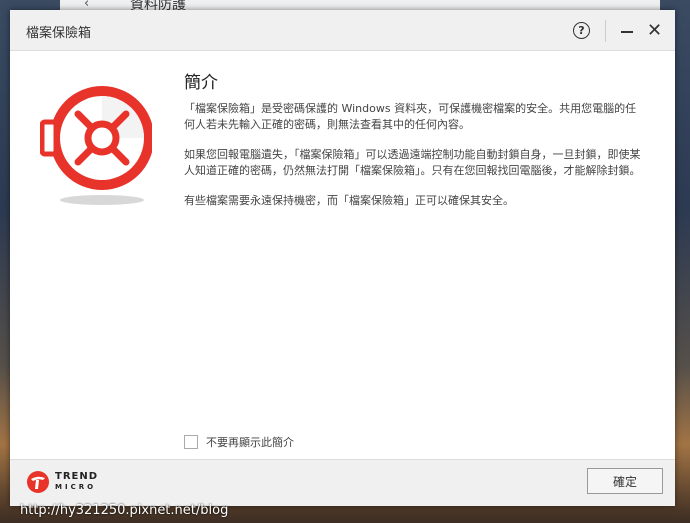 This screenshot has height=523, width=690. What do you see at coordinates (77, 476) in the screenshot?
I see `brand-line1: TREND` at bounding box center [77, 476].